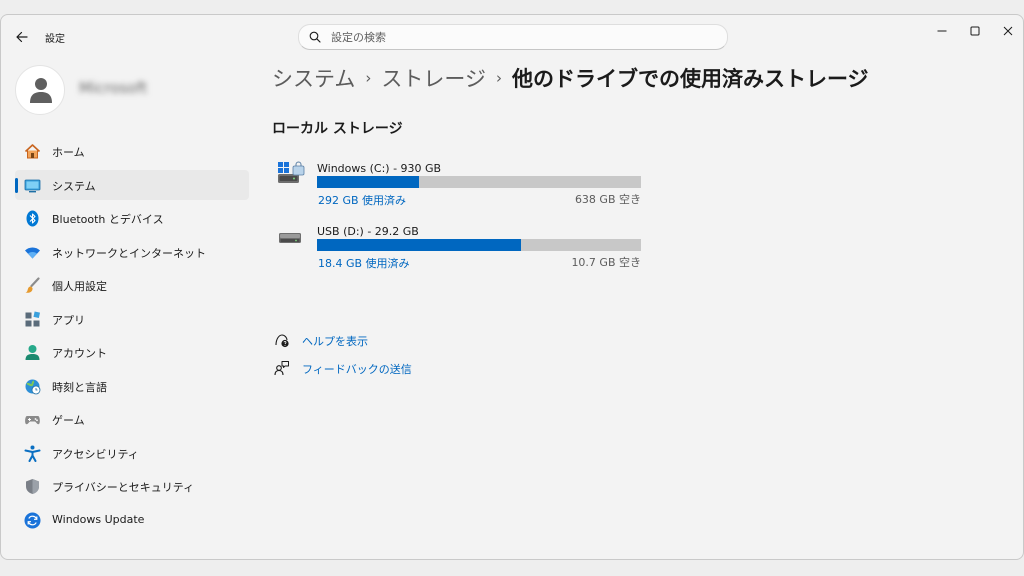 This screenshot has height=576, width=1024. Describe the element at coordinates (132, 285) in the screenshot. I see `sidebar-item-personalization: 個人用設定` at that location.